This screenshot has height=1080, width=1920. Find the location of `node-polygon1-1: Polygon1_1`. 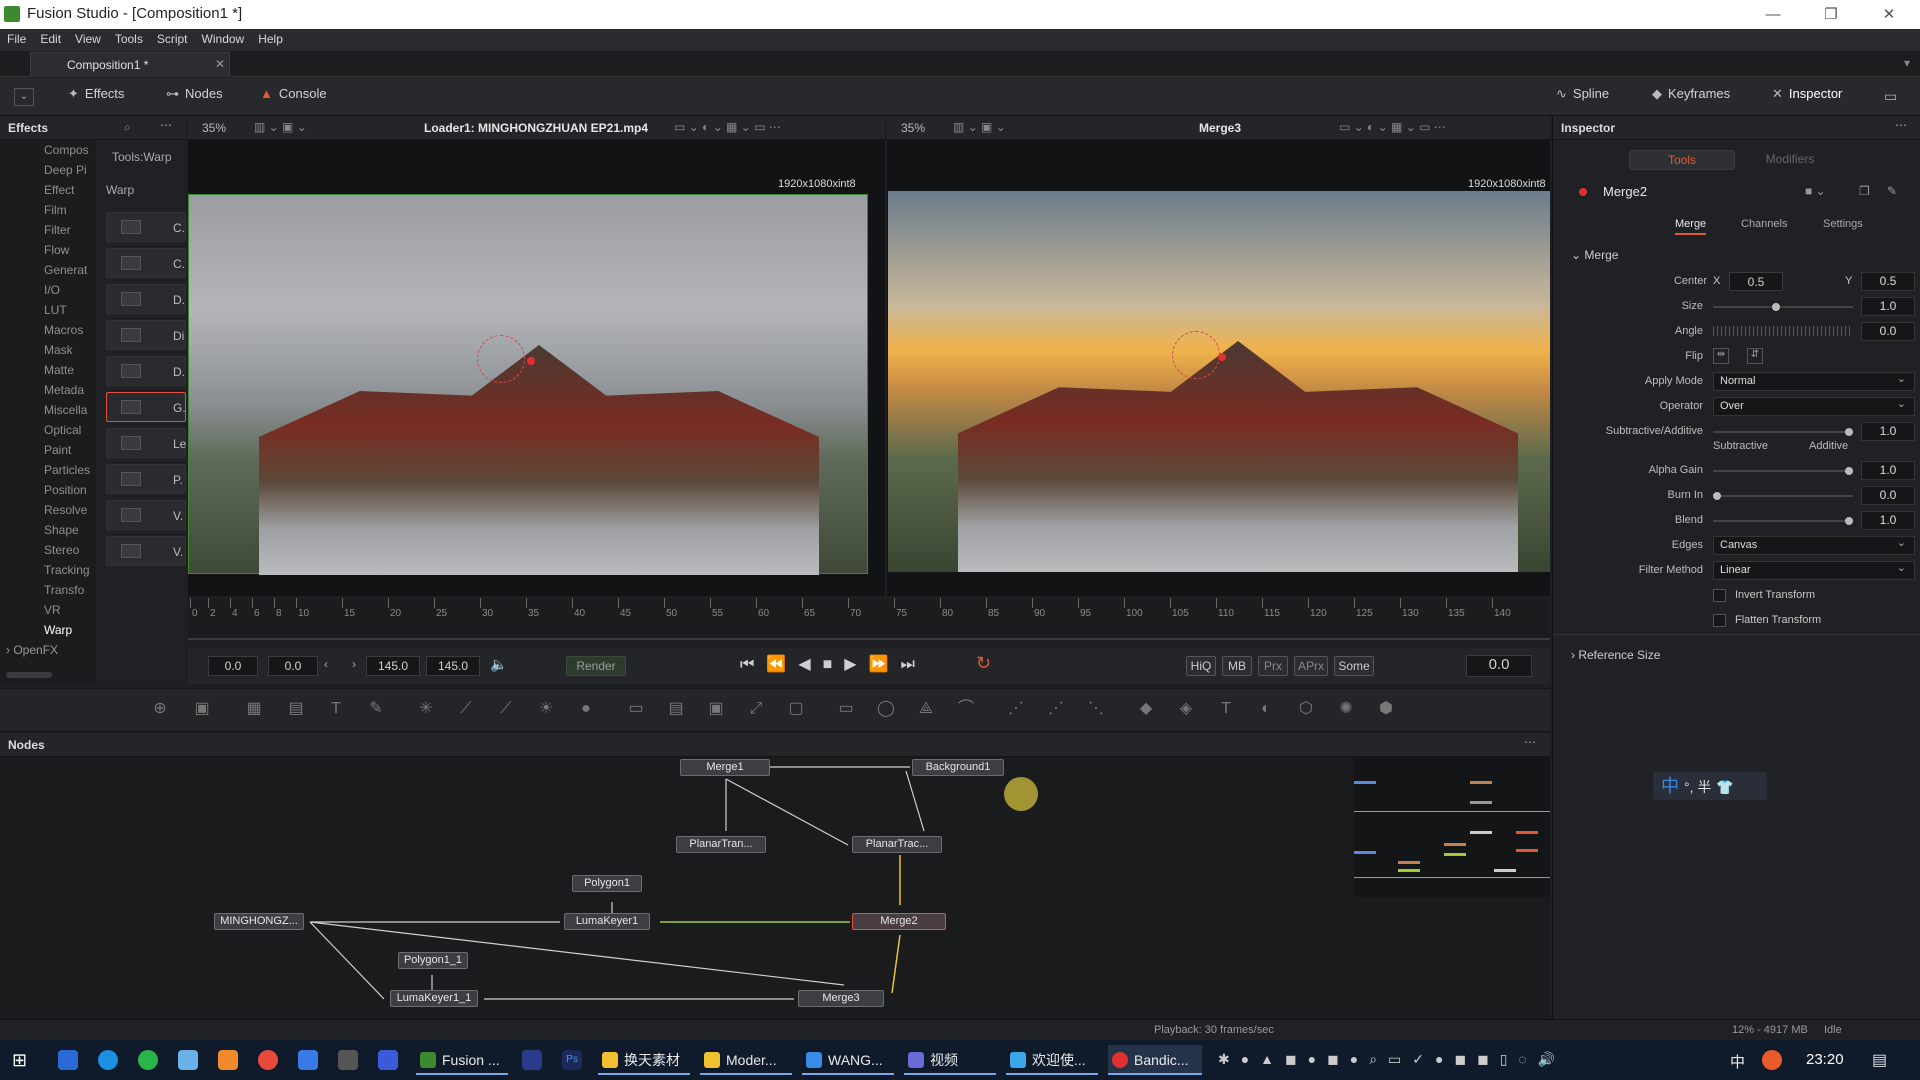

node-polygon1-1: Polygon1_1 is located at coordinates (433, 960).